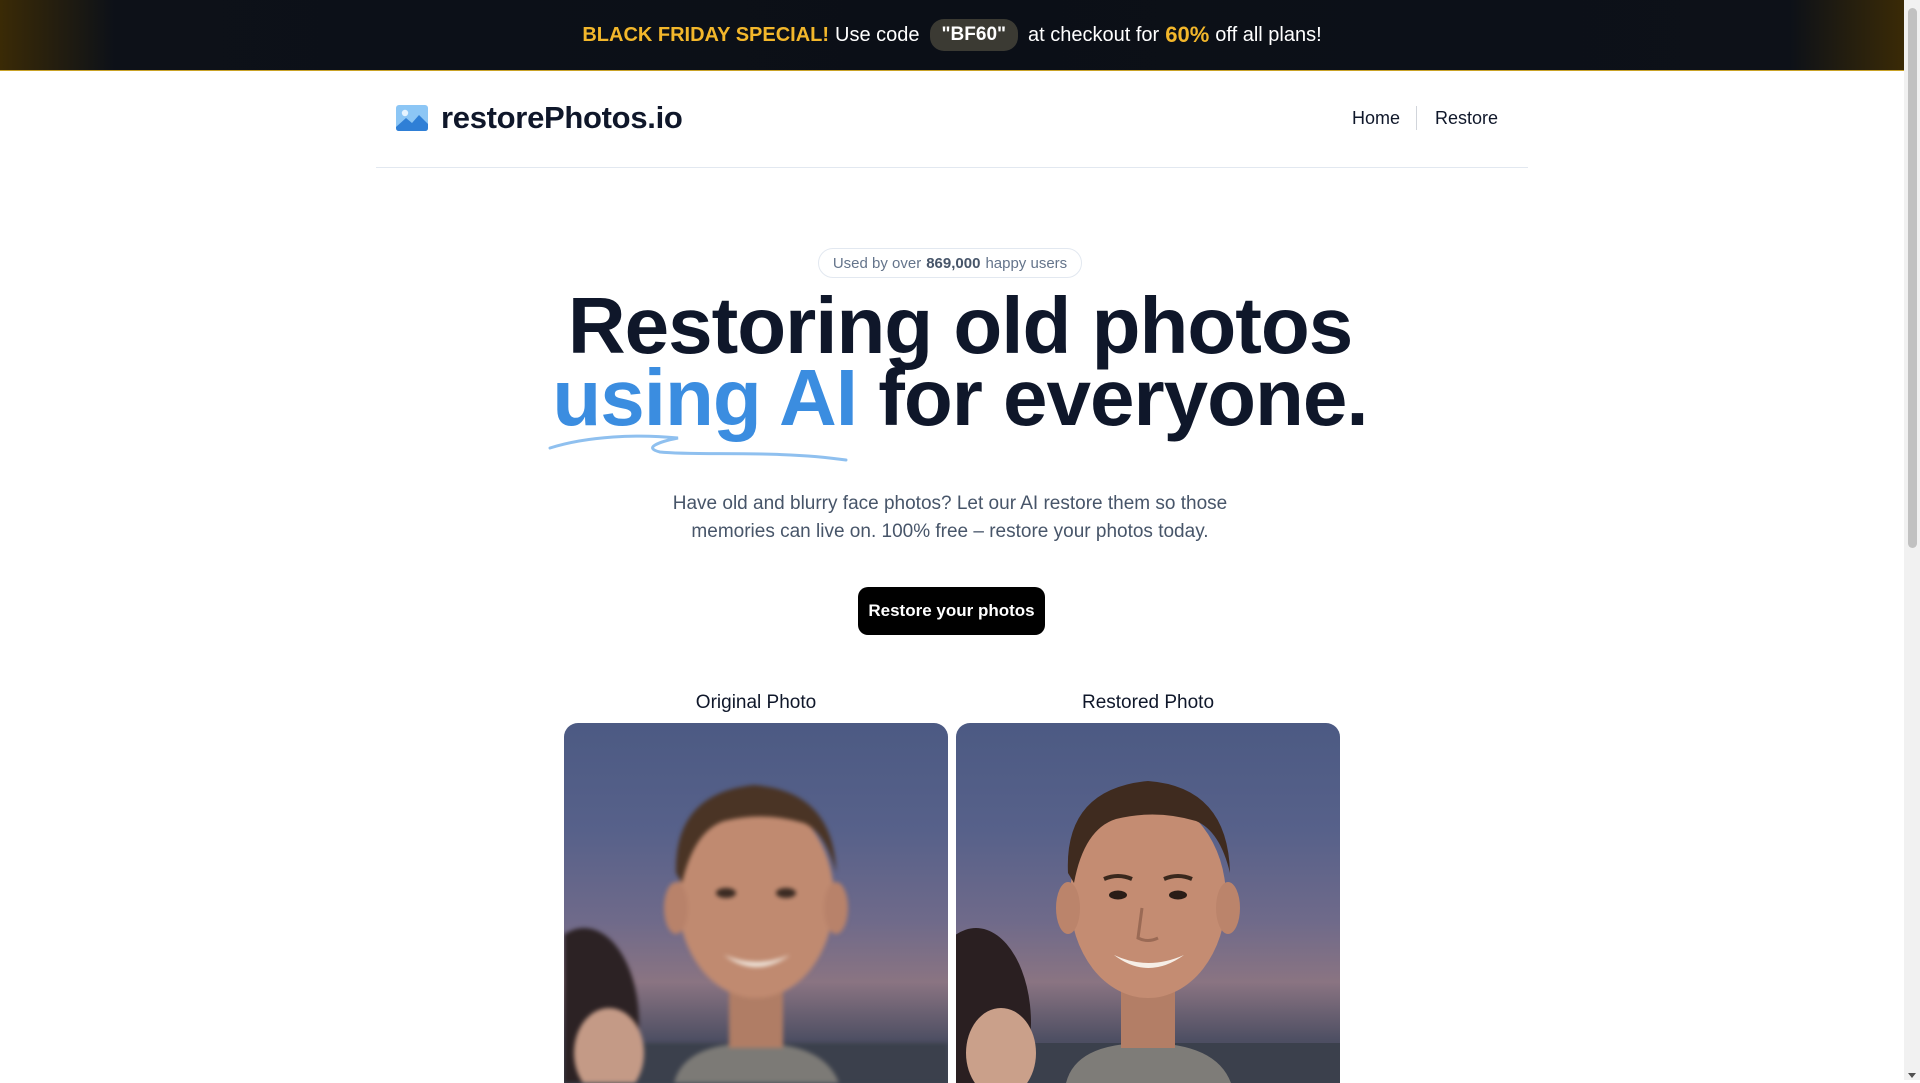 Image resolution: width=1920 pixels, height=1083 pixels. Describe the element at coordinates (877, 34) in the screenshot. I see `promo-use-code-text: Use code` at that location.